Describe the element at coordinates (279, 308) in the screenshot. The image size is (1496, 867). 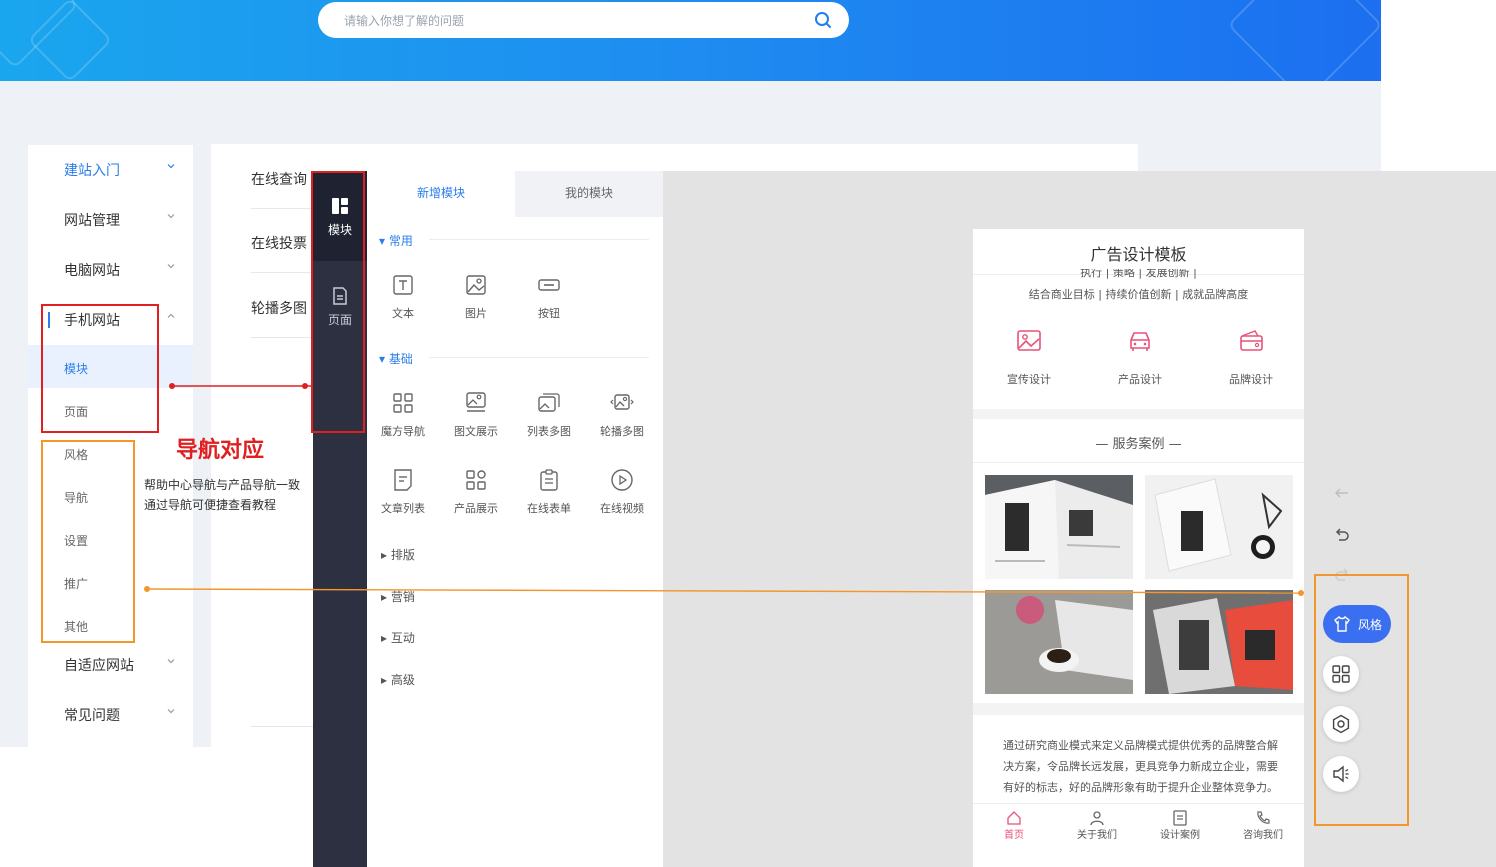
I see `content-row: 轮播多图` at that location.